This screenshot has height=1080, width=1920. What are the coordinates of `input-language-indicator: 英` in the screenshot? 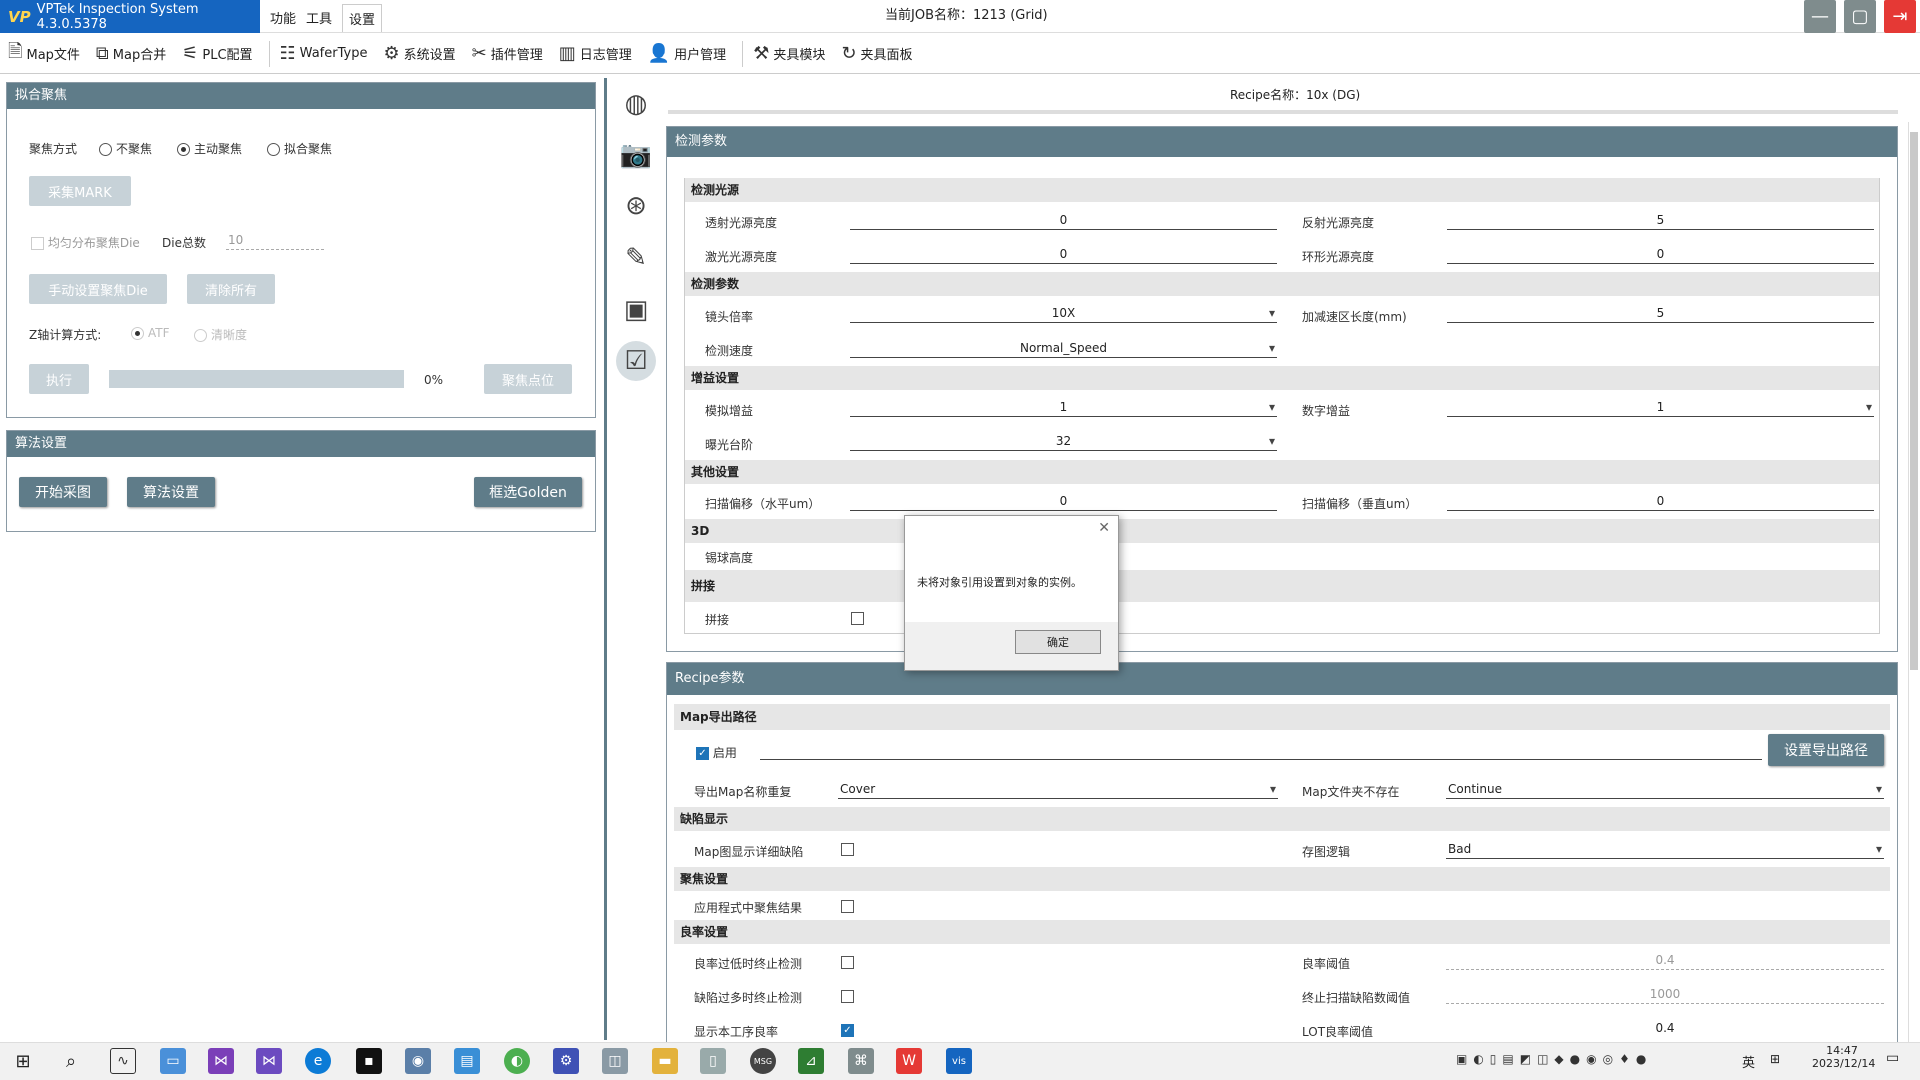 It's located at (1748, 1061).